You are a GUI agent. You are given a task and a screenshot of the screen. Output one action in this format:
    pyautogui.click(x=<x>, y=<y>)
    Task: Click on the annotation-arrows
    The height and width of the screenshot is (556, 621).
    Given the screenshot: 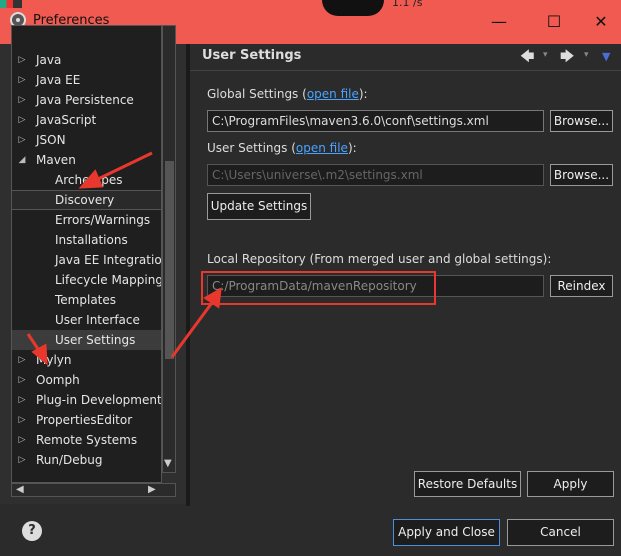 What is the action you would take?
    pyautogui.click(x=124, y=258)
    